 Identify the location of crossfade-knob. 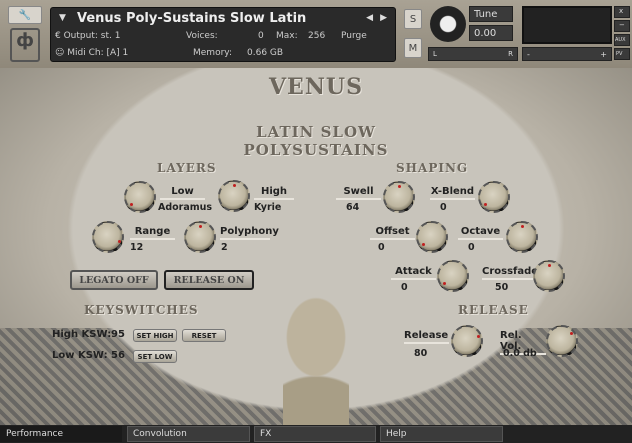
(549, 276).